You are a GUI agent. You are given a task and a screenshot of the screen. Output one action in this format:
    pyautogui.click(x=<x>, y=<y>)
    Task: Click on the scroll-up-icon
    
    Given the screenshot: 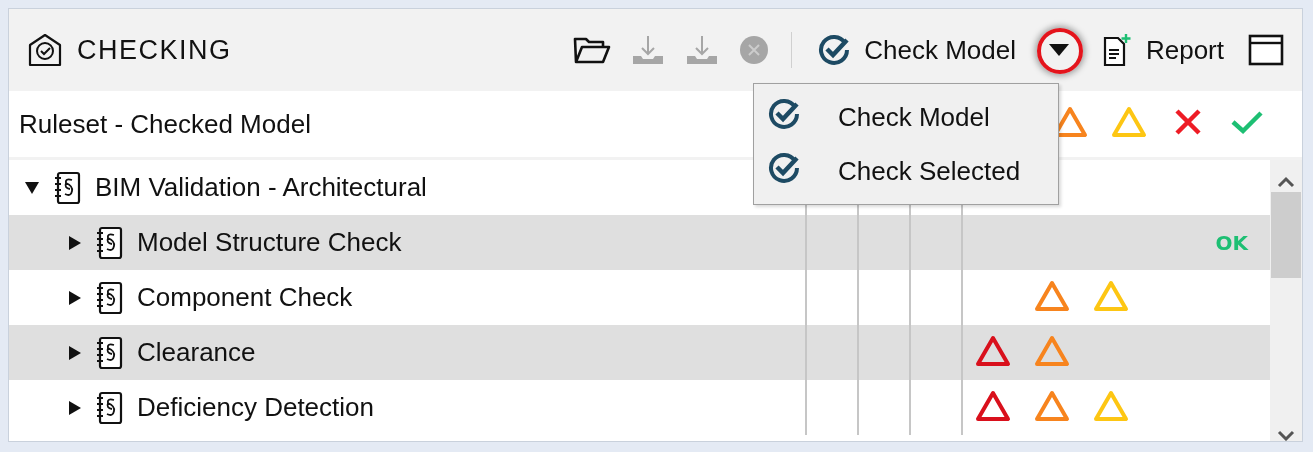 What is the action you would take?
    pyautogui.click(x=1286, y=182)
    